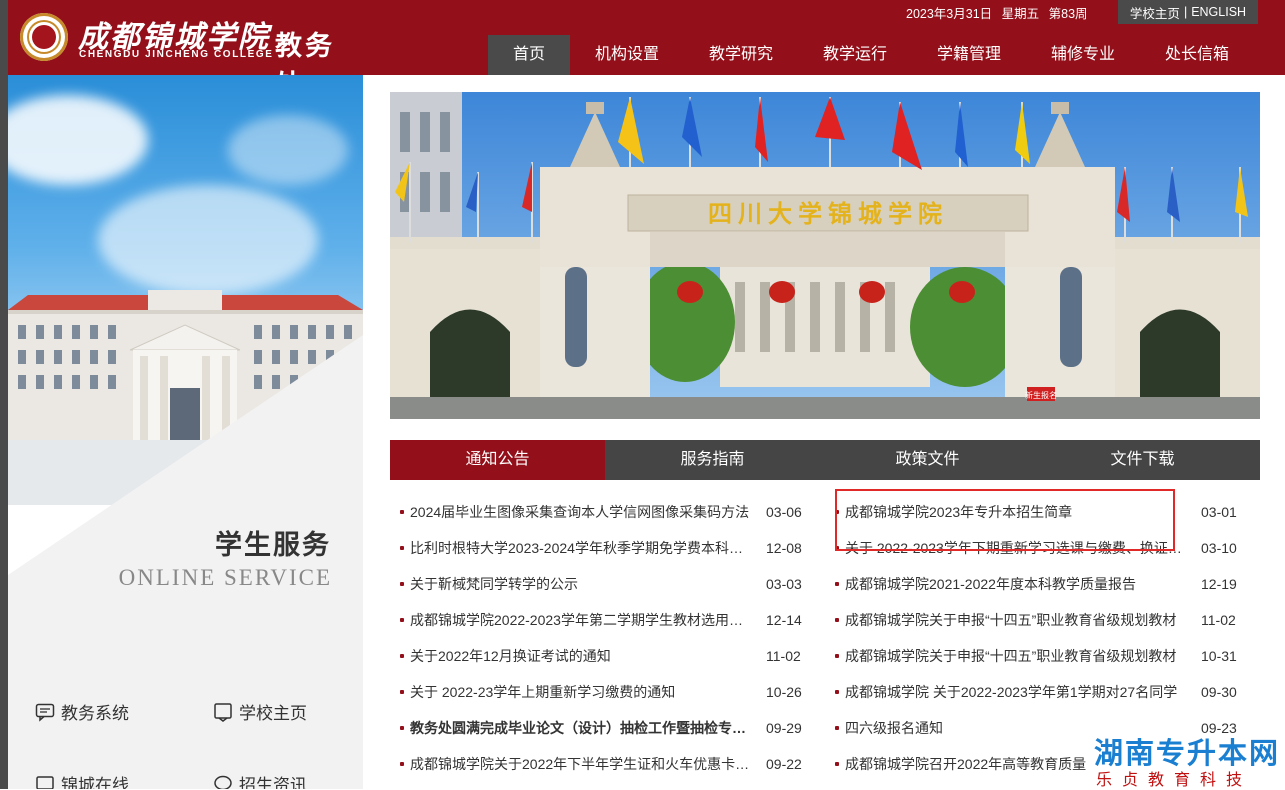 The height and width of the screenshot is (790, 1285). What do you see at coordinates (582, 728) in the screenshot?
I see `notice-title: 教务处圆满完成毕业论文（设计）抽检工作暨抽检专家座谈会` at bounding box center [582, 728].